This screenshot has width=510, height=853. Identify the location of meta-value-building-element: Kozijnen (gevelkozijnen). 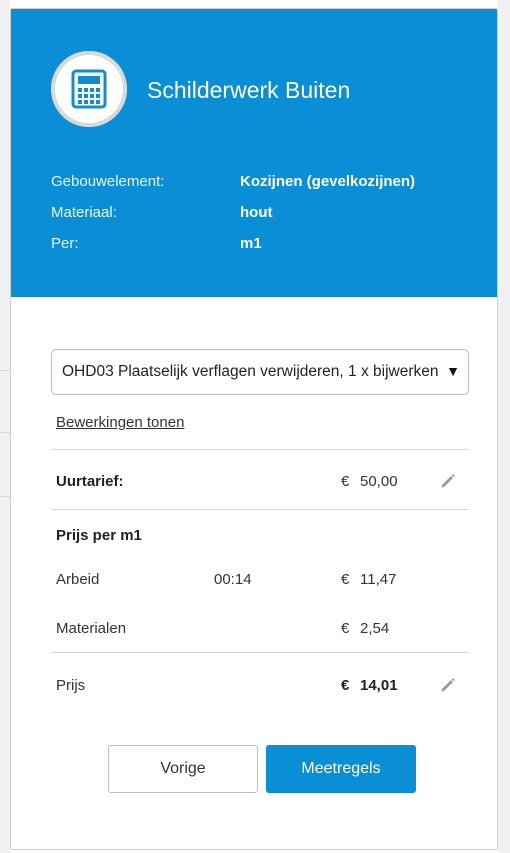
(328, 181).